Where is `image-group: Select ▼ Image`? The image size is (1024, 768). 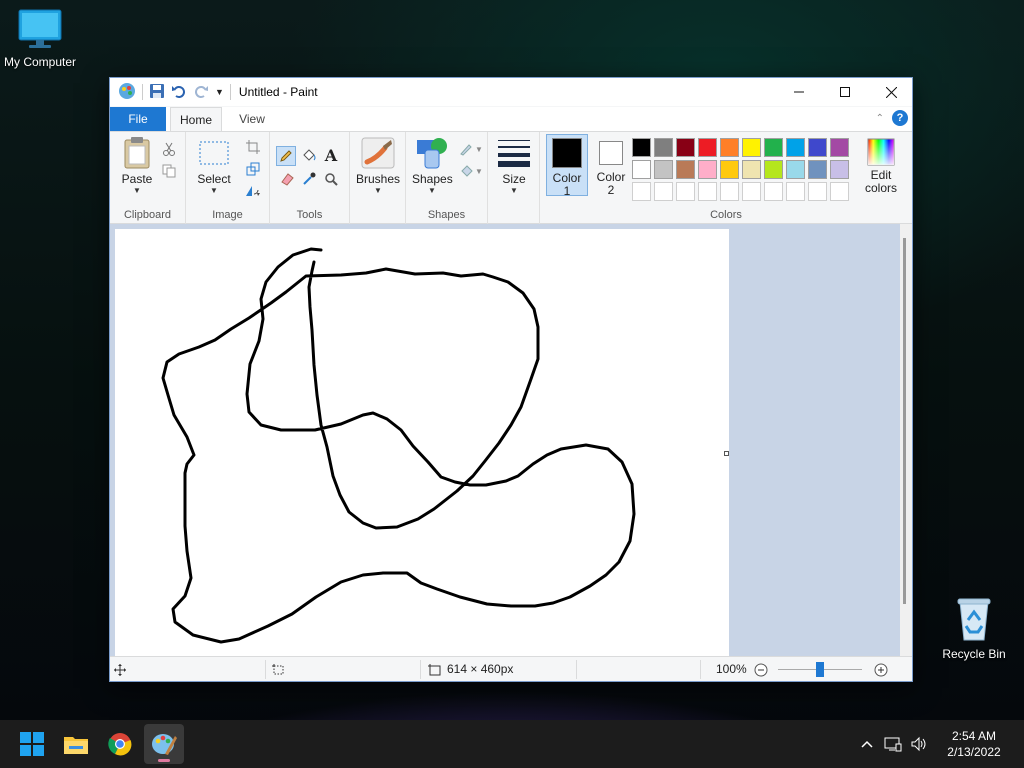 image-group: Select ▼ Image is located at coordinates (228, 178).